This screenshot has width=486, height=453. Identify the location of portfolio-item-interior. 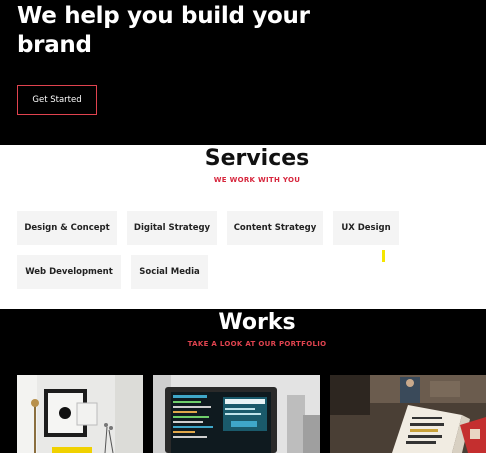
(80, 414).